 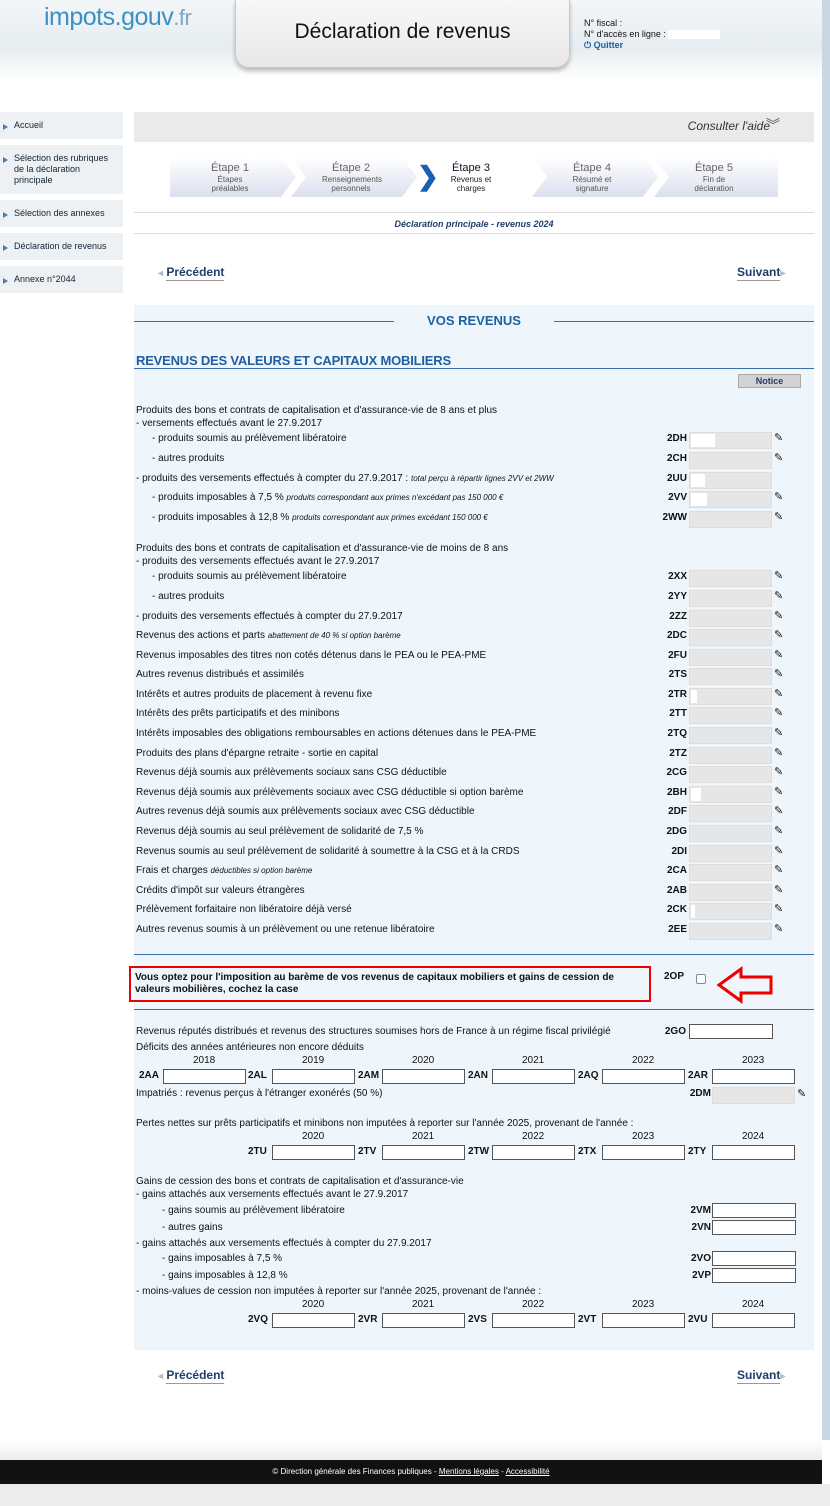 I want to click on accessibilite-link: Accessibilité, so click(x=528, y=1471).